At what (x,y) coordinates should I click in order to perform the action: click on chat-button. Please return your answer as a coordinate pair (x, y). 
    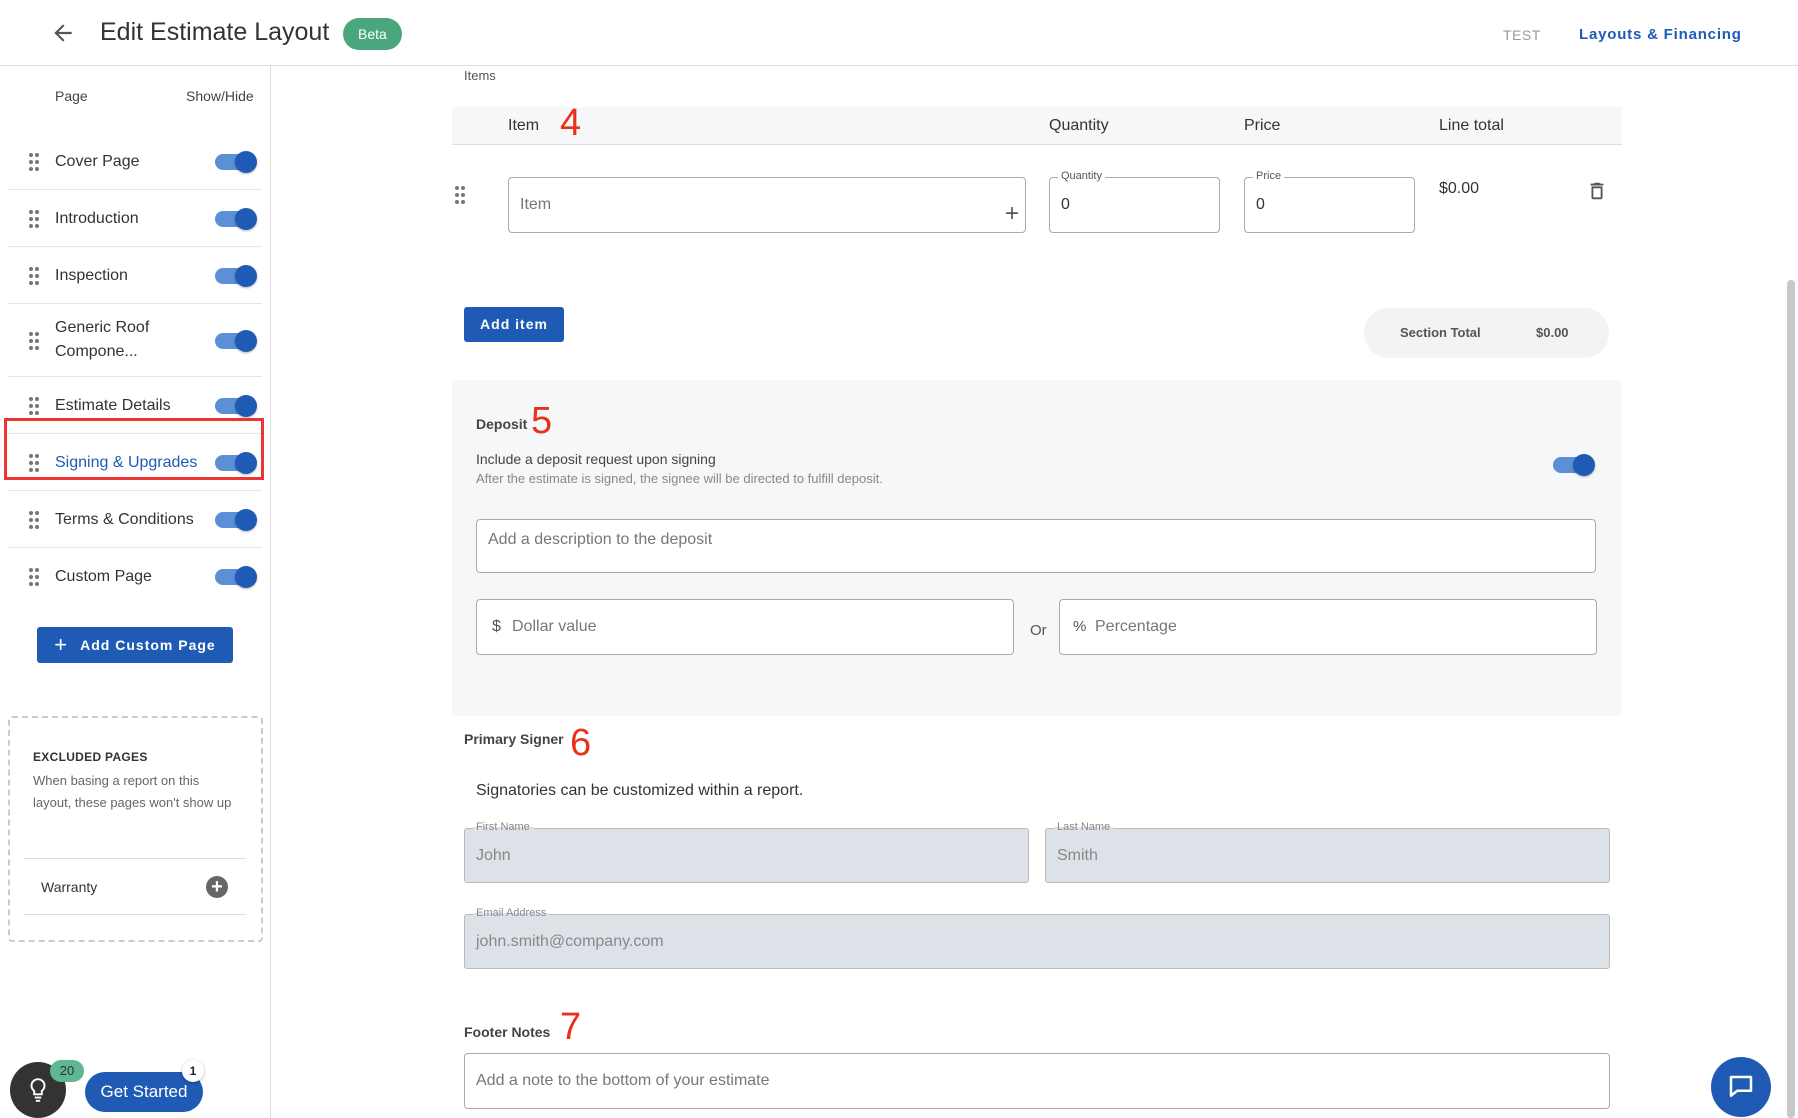
    Looking at the image, I should click on (1741, 1087).